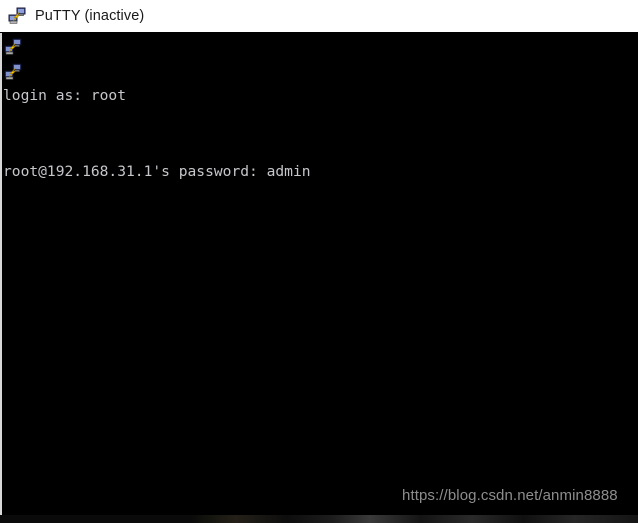 Image resolution: width=638 pixels, height=523 pixels. What do you see at coordinates (510, 495) in the screenshot?
I see `watermark-text: https://blog.csdn.net/anmin8888` at bounding box center [510, 495].